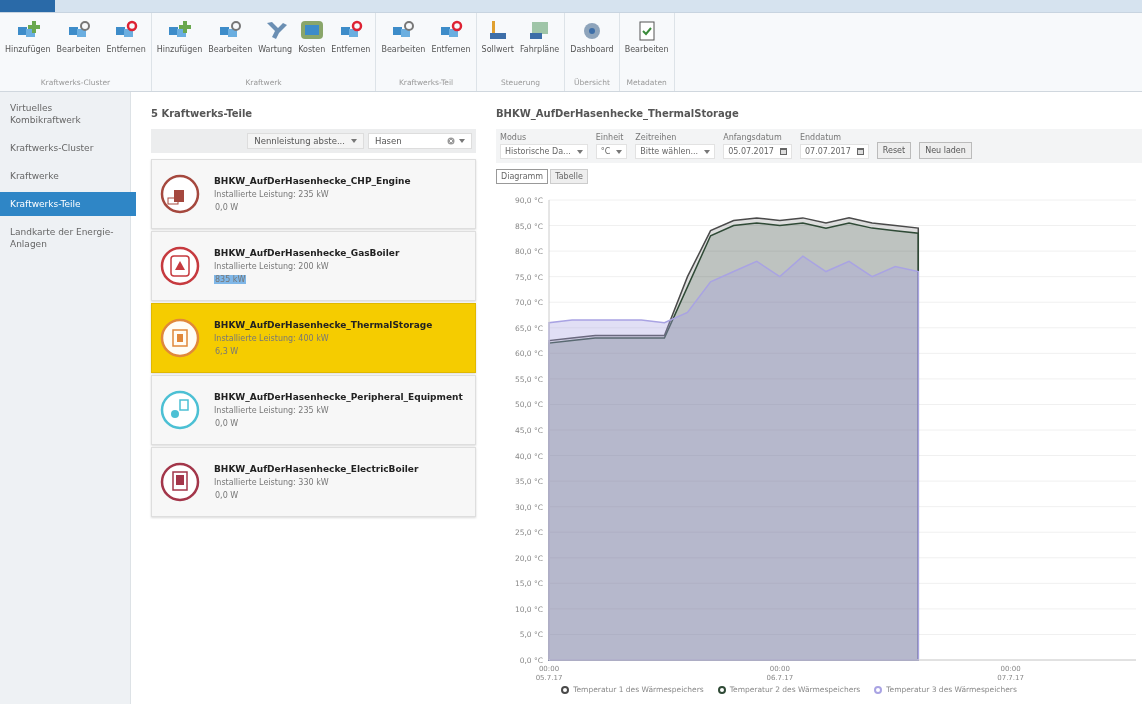  Describe the element at coordinates (569, 176) in the screenshot. I see `view-tab: Tabelle` at that location.